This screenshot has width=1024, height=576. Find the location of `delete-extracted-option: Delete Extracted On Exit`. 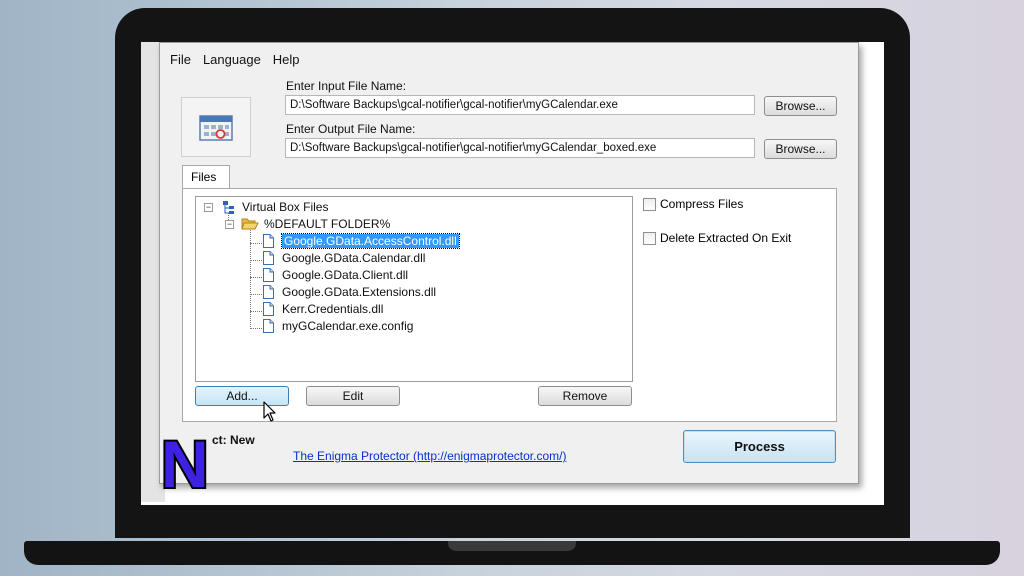

delete-extracted-option: Delete Extracted On Exit is located at coordinates (717, 238).